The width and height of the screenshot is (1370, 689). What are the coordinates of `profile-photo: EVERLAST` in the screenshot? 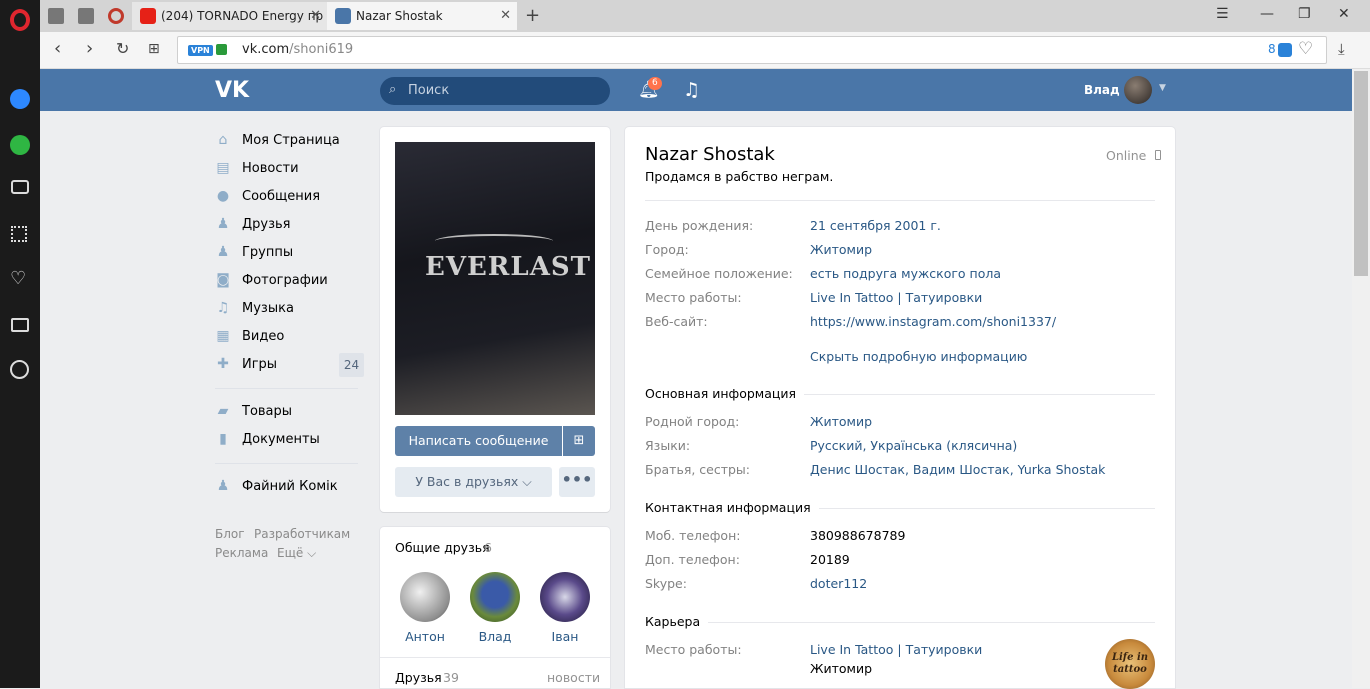 It's located at (495, 278).